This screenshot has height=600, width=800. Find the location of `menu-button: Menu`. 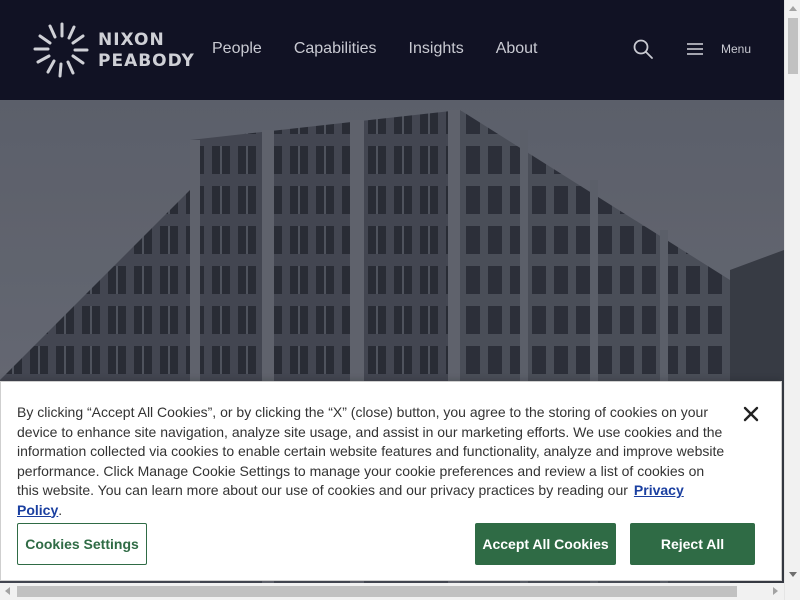

menu-button: Menu is located at coordinates (721, 50).